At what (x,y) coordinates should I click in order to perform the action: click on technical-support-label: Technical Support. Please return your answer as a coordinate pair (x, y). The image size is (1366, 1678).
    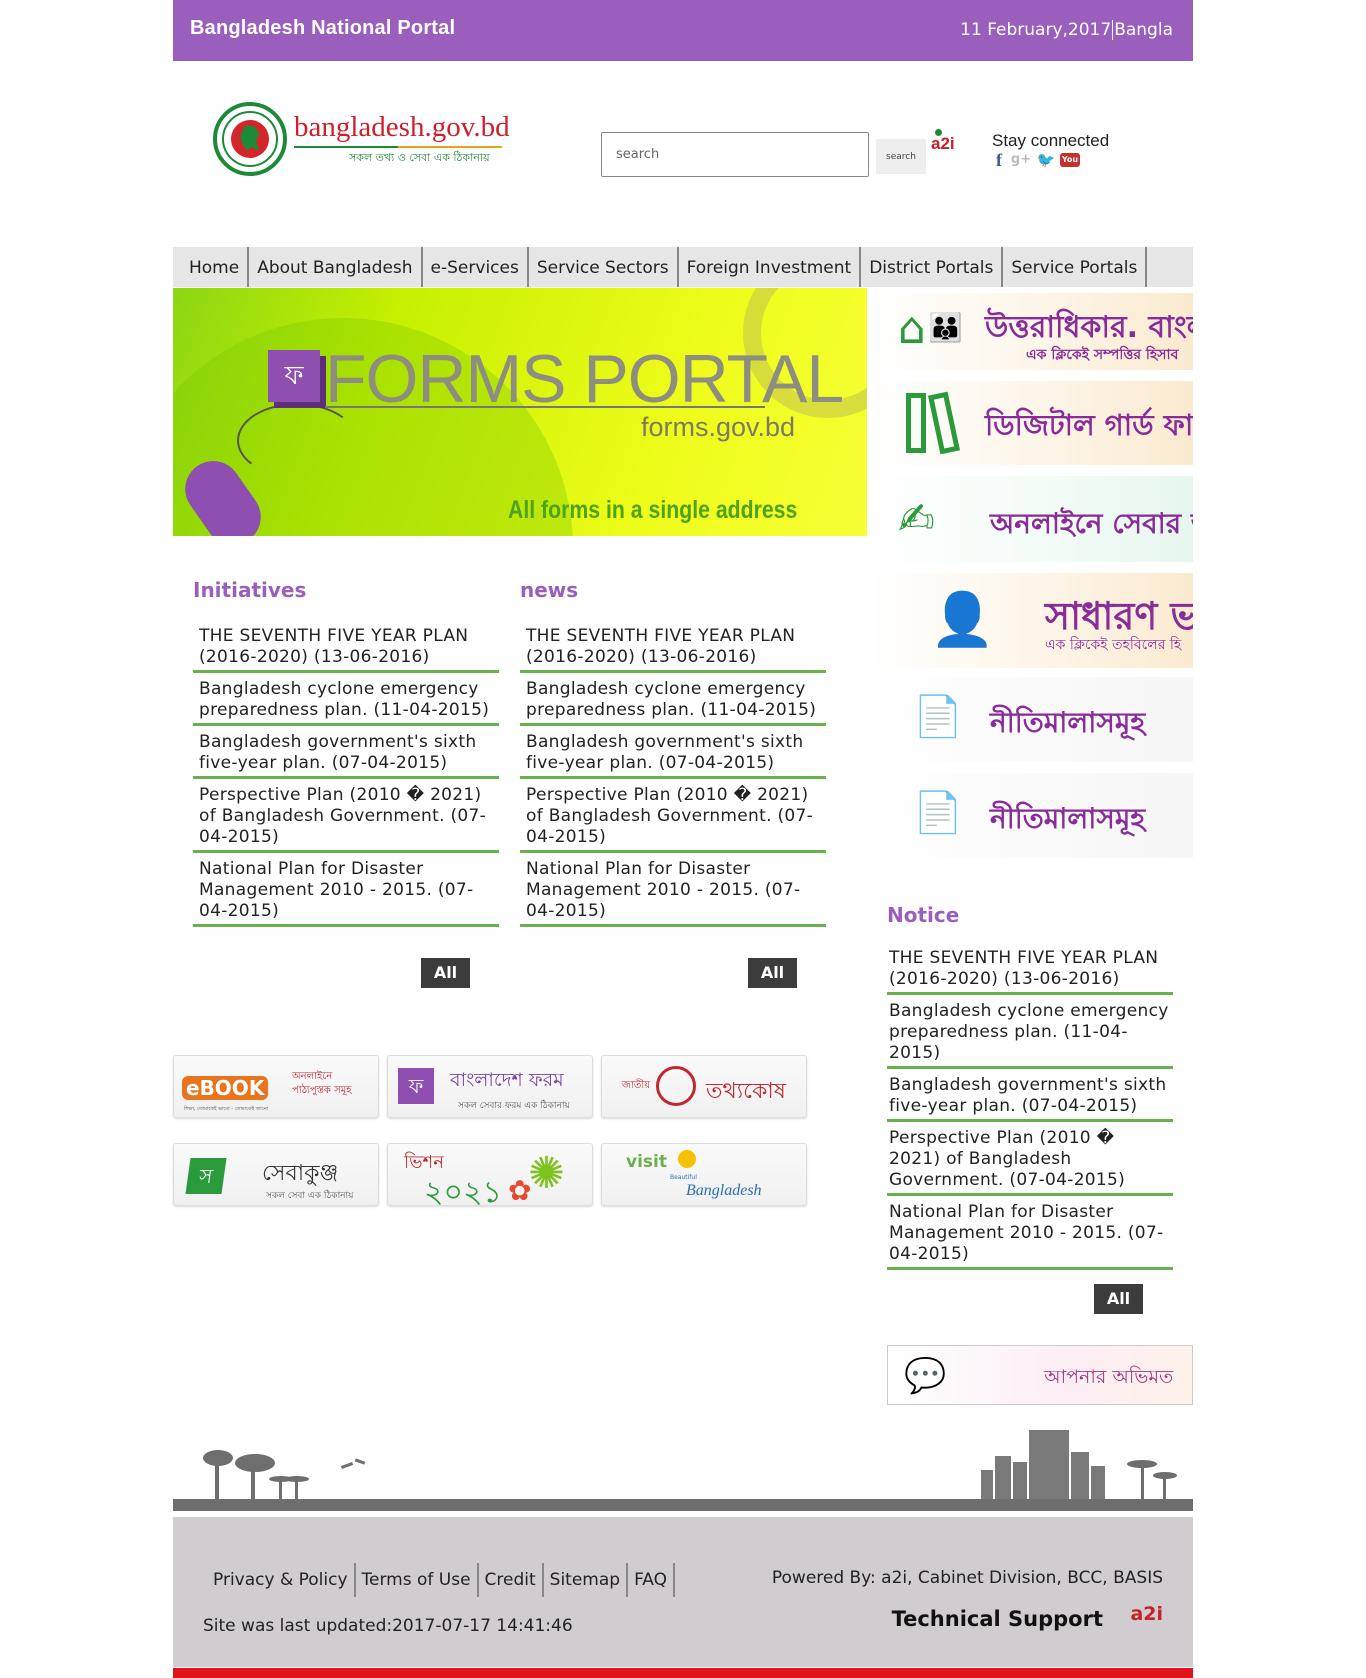
    Looking at the image, I should click on (997, 1619).